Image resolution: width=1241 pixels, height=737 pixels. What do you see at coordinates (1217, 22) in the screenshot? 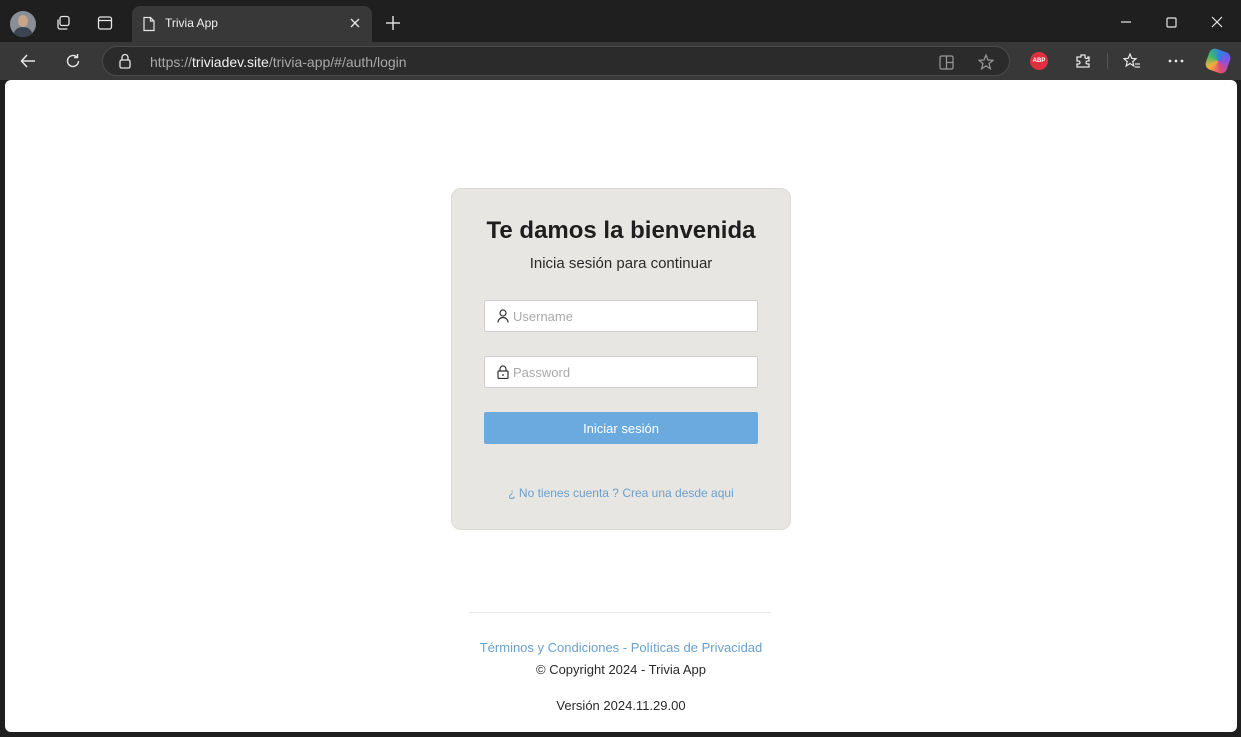
I see `window-close-icon` at bounding box center [1217, 22].